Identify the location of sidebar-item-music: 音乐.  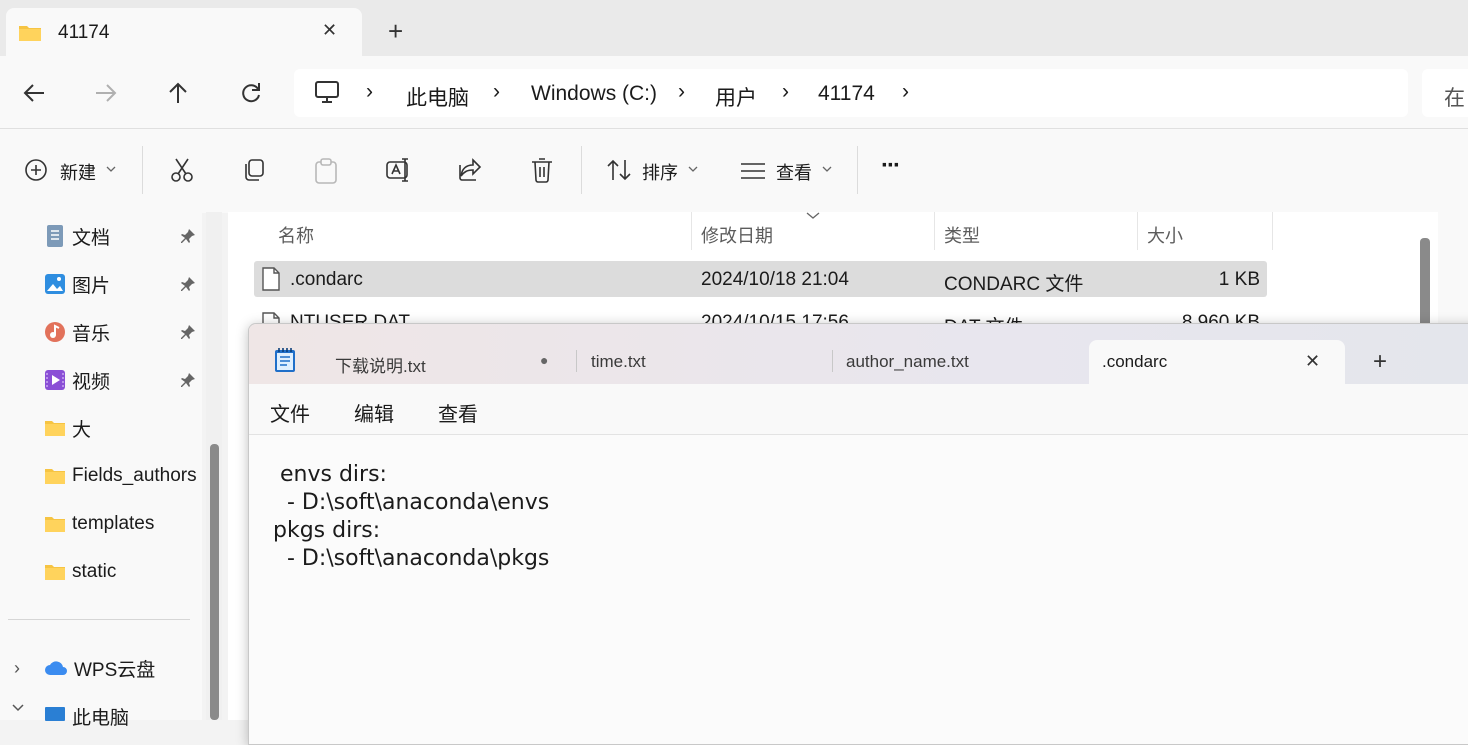
(77, 332).